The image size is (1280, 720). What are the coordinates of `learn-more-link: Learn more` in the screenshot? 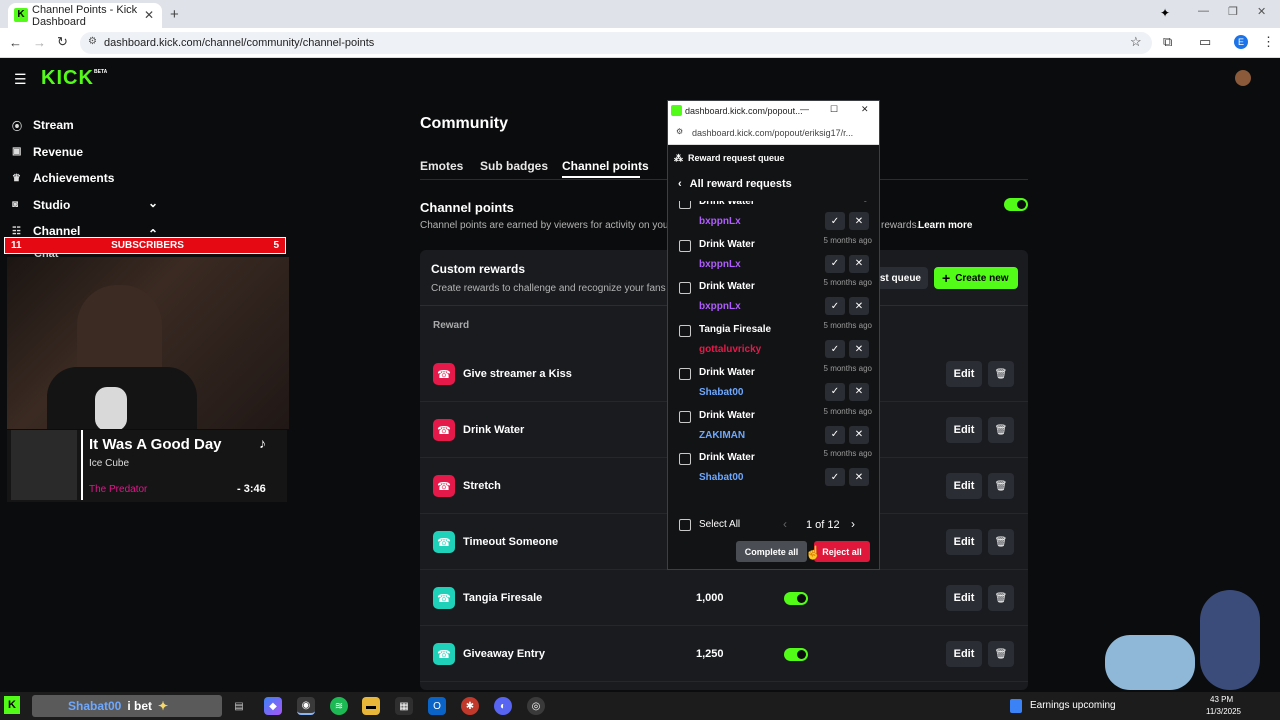 It's located at (945, 225).